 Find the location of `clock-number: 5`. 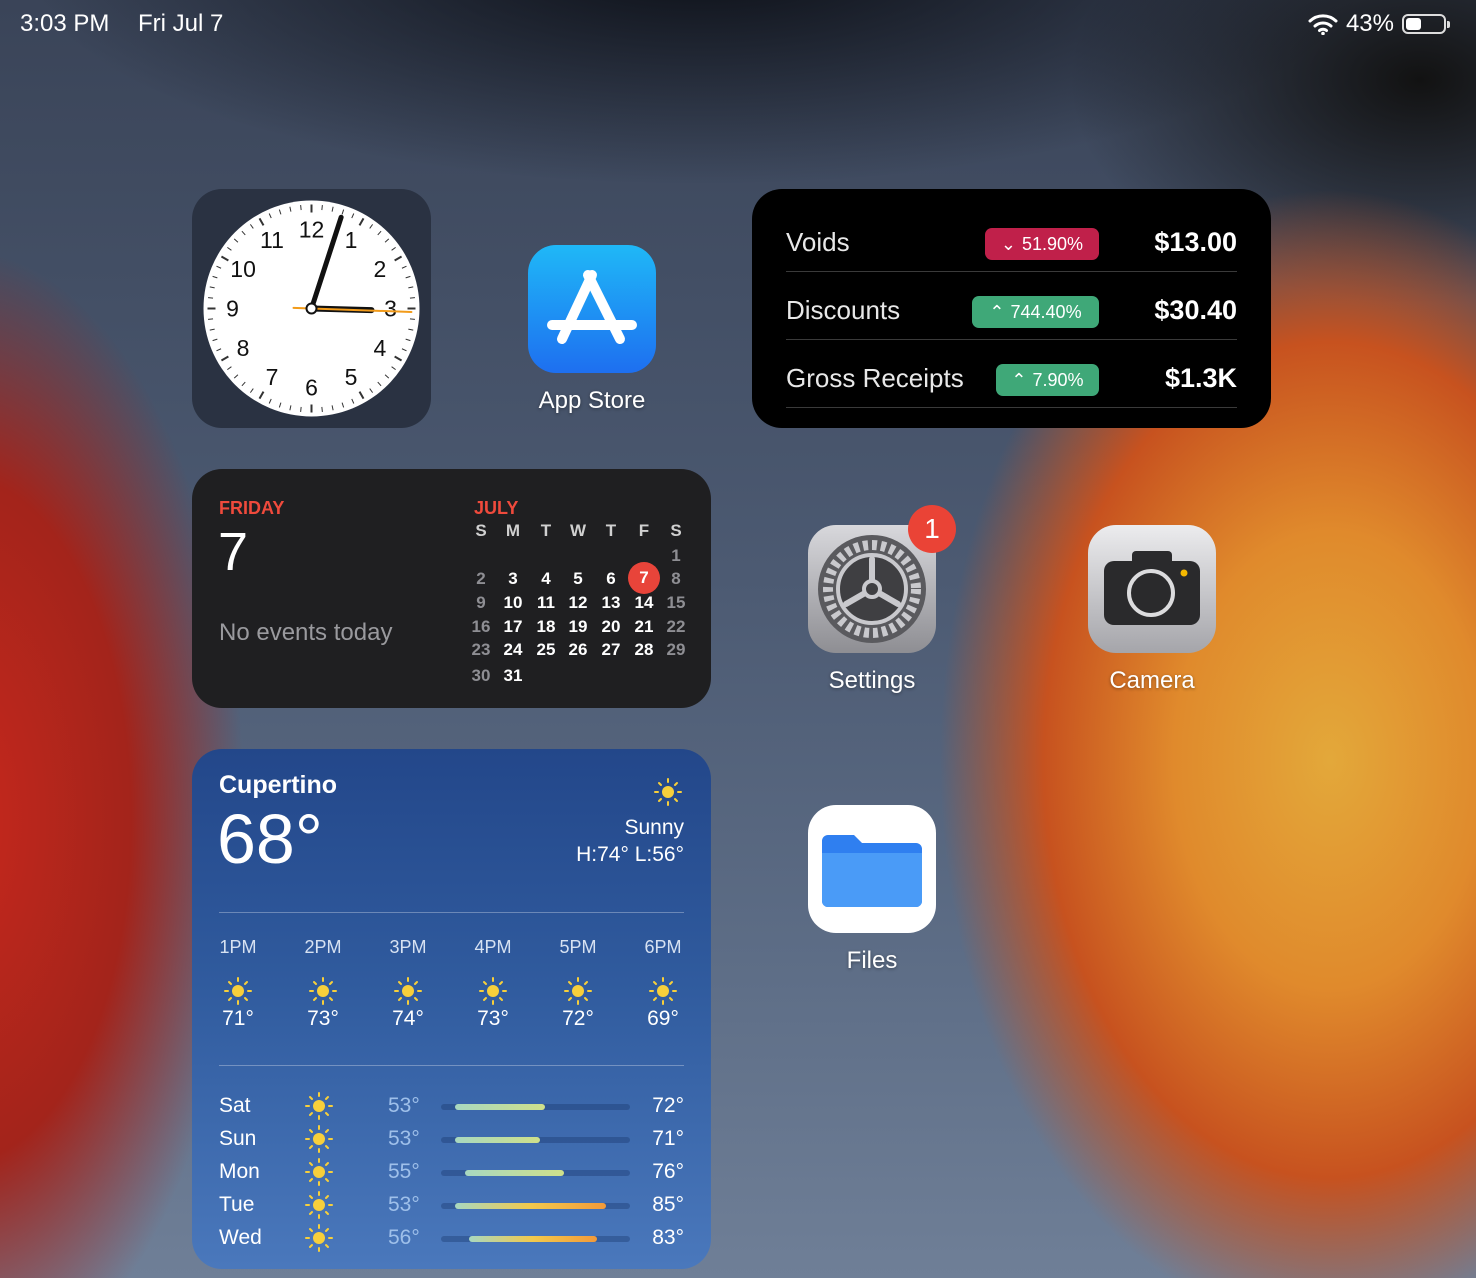

clock-number: 5 is located at coordinates (351, 377).